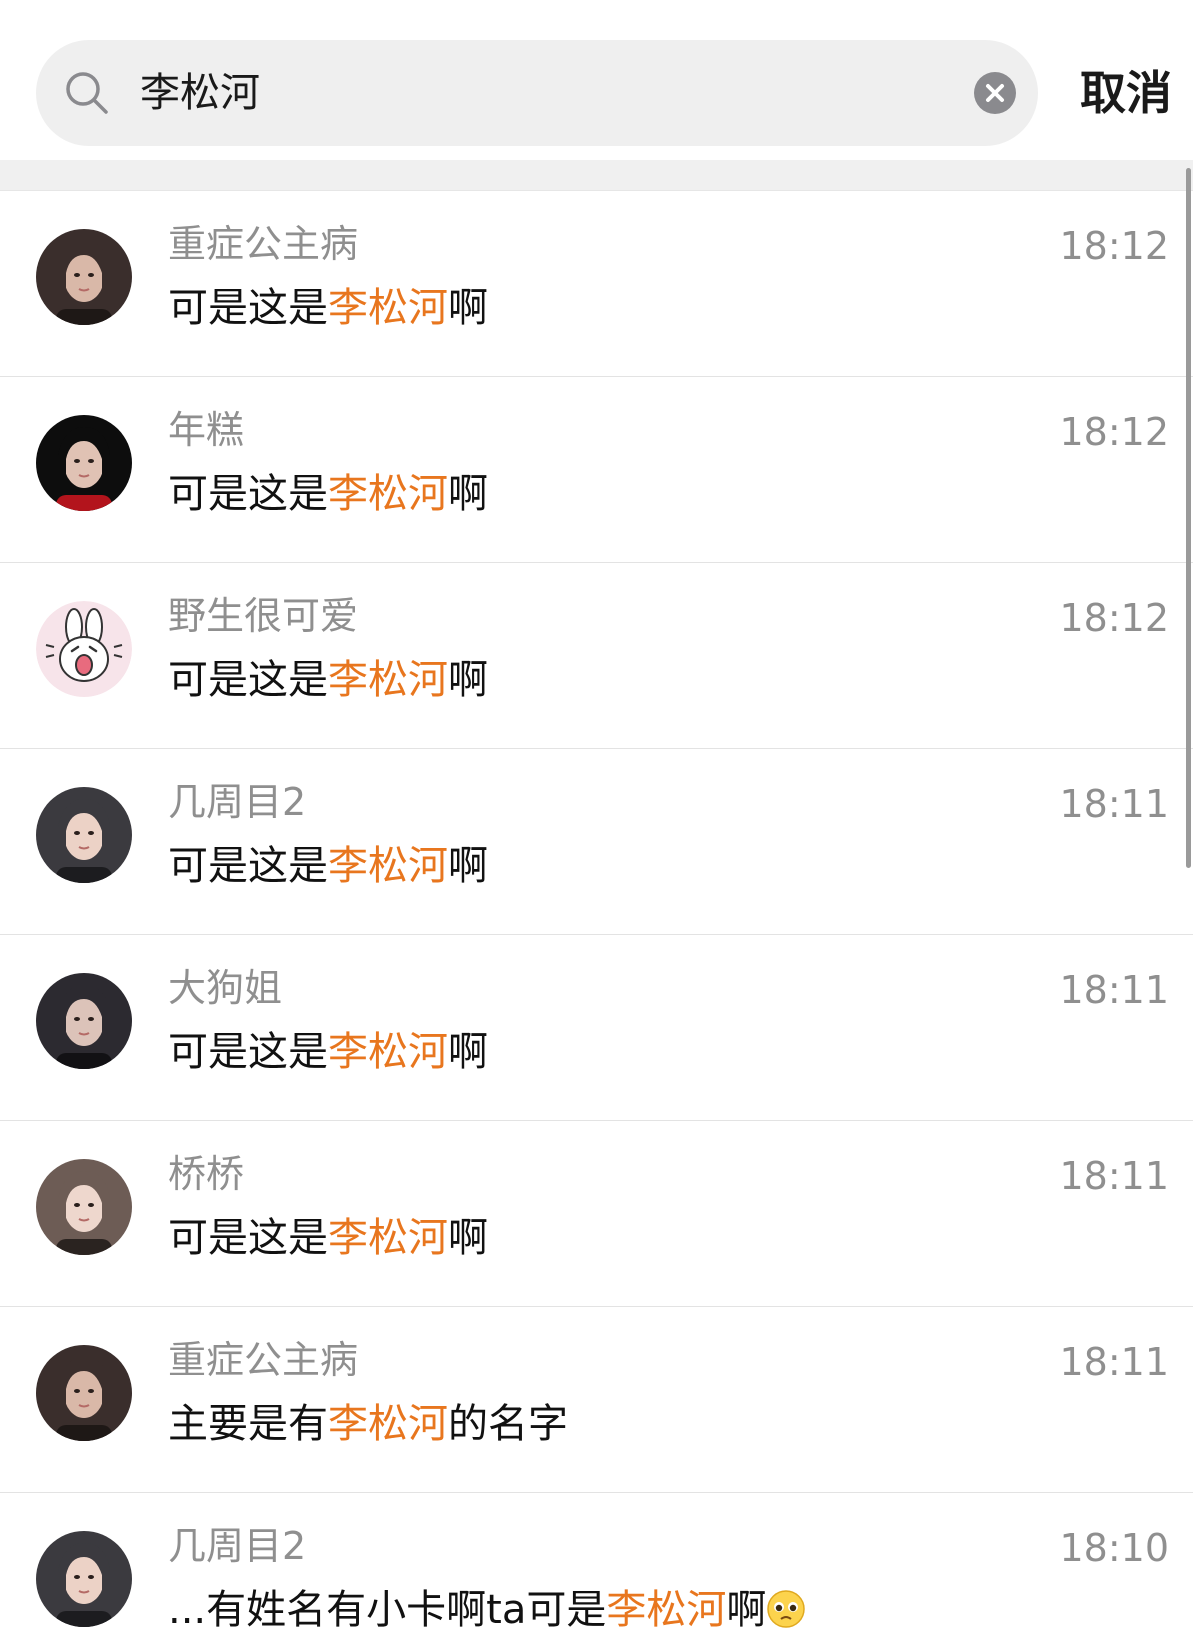 This screenshot has width=1193, height=1643. I want to click on search-result-row: 几周目2 18:11 可是这是李松河啊, so click(596, 842).